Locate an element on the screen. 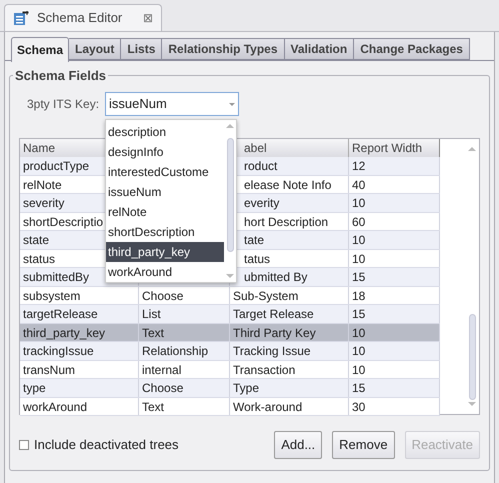  table-cell: Transaction is located at coordinates (289, 369).